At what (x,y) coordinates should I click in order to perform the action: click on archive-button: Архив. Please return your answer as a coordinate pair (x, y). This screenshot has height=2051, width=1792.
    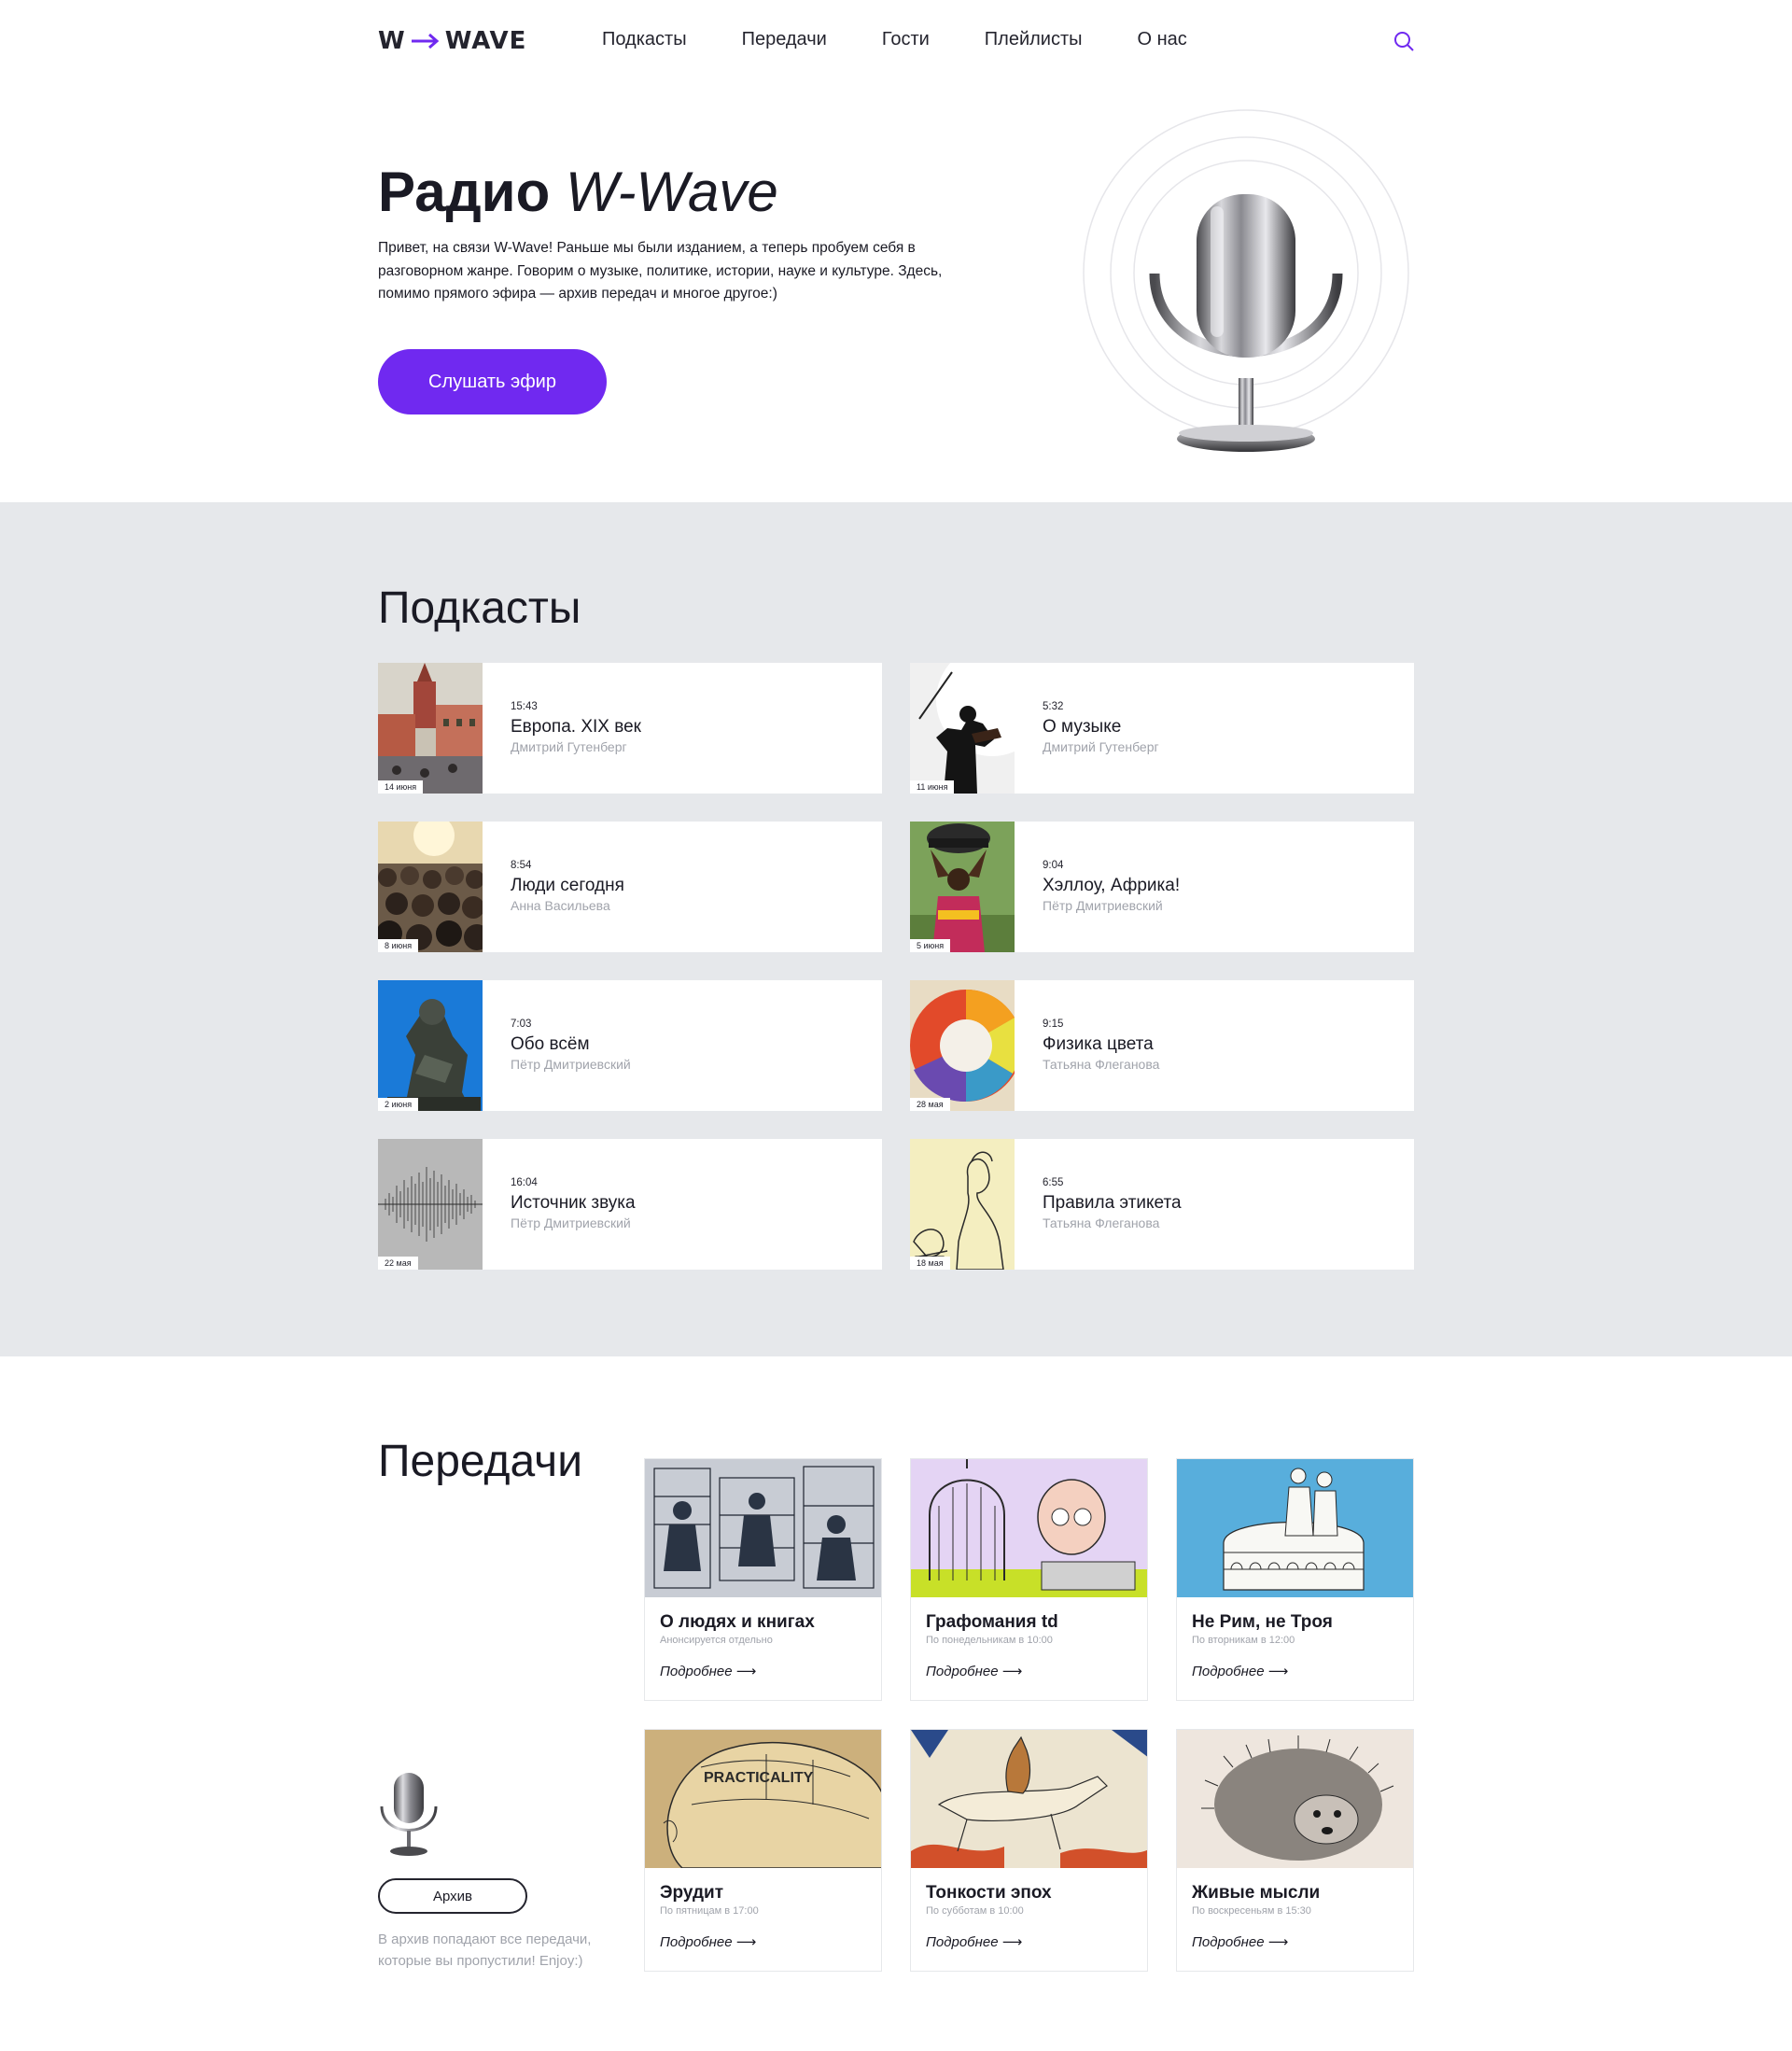
    Looking at the image, I should click on (452, 1896).